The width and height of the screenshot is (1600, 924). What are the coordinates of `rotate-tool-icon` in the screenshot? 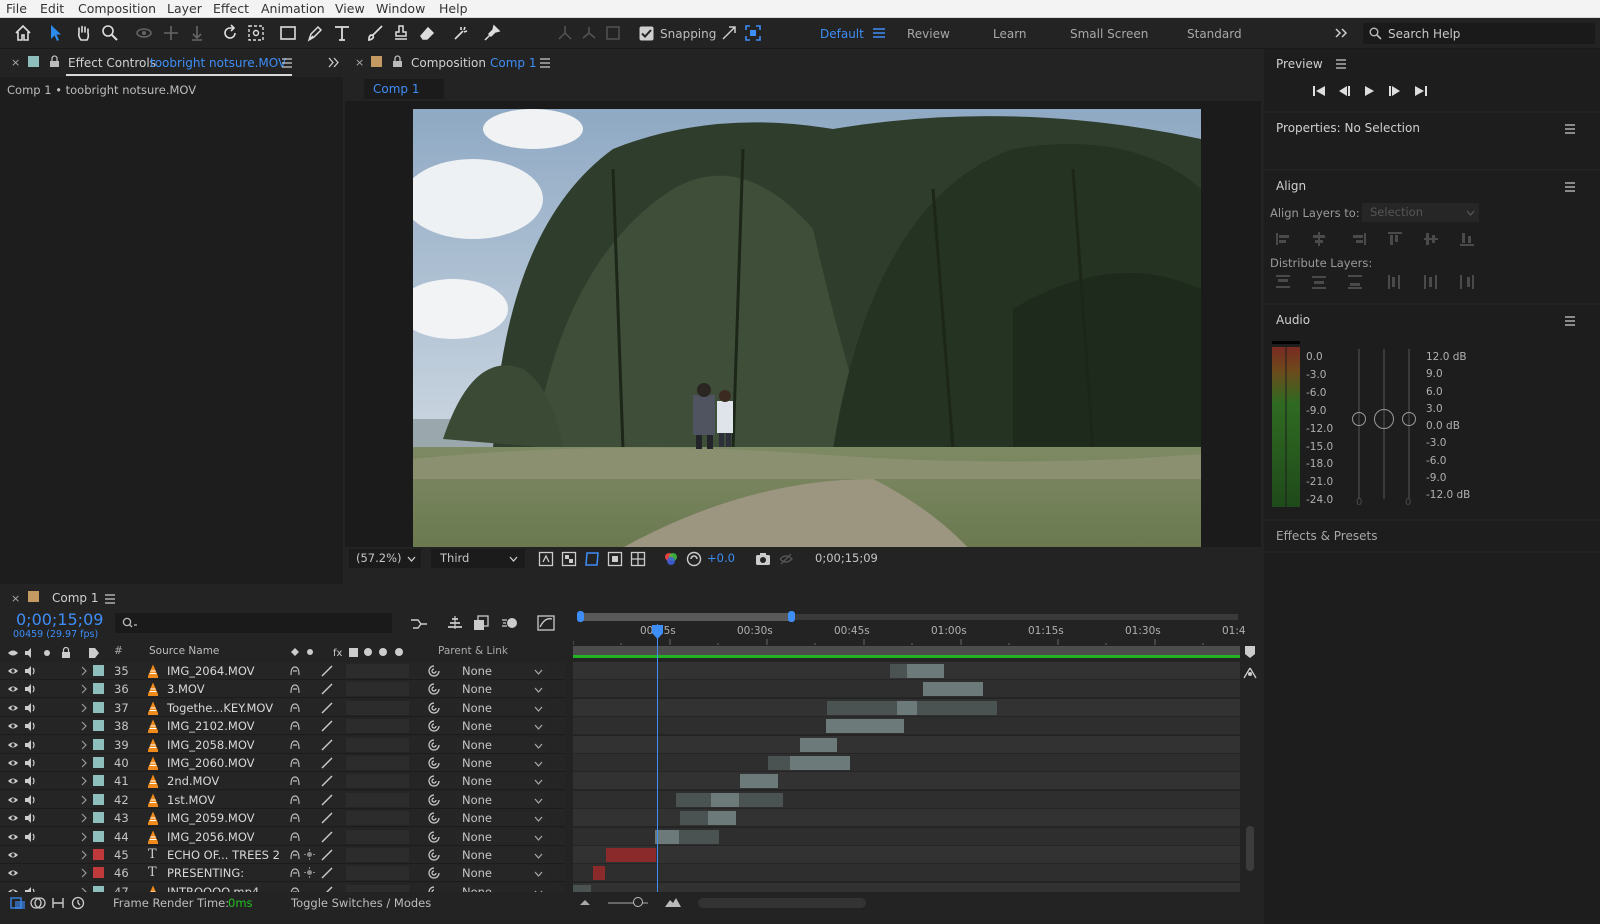 It's located at (230, 33).